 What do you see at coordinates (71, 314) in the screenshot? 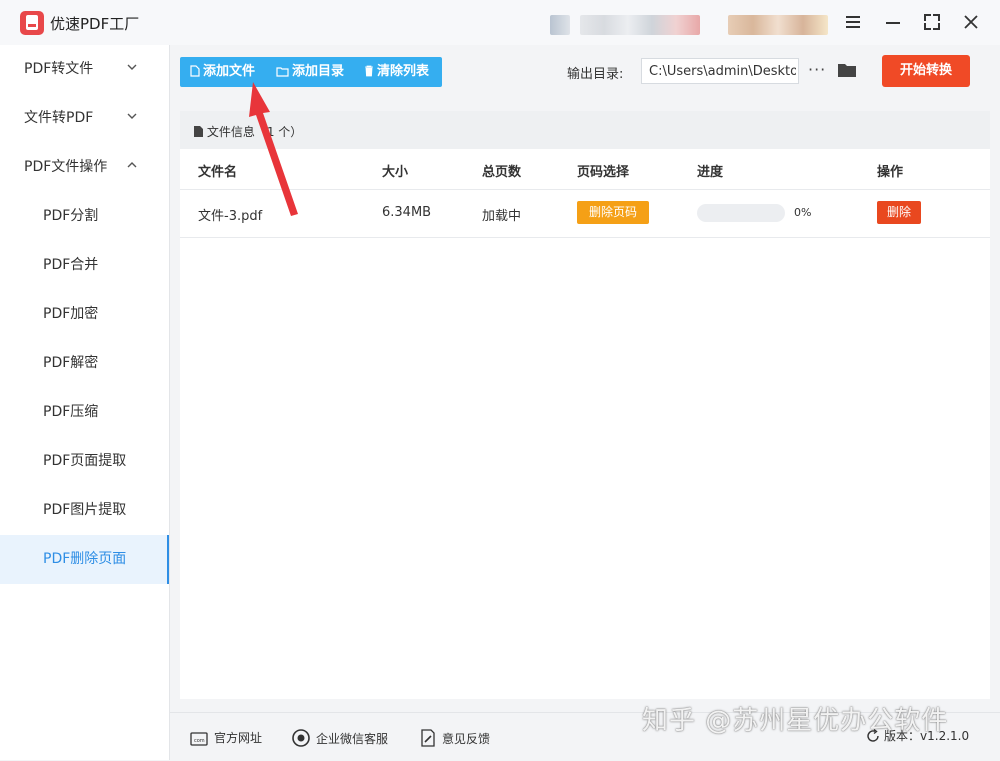
I see `sidebar-item-label: PDF加密` at bounding box center [71, 314].